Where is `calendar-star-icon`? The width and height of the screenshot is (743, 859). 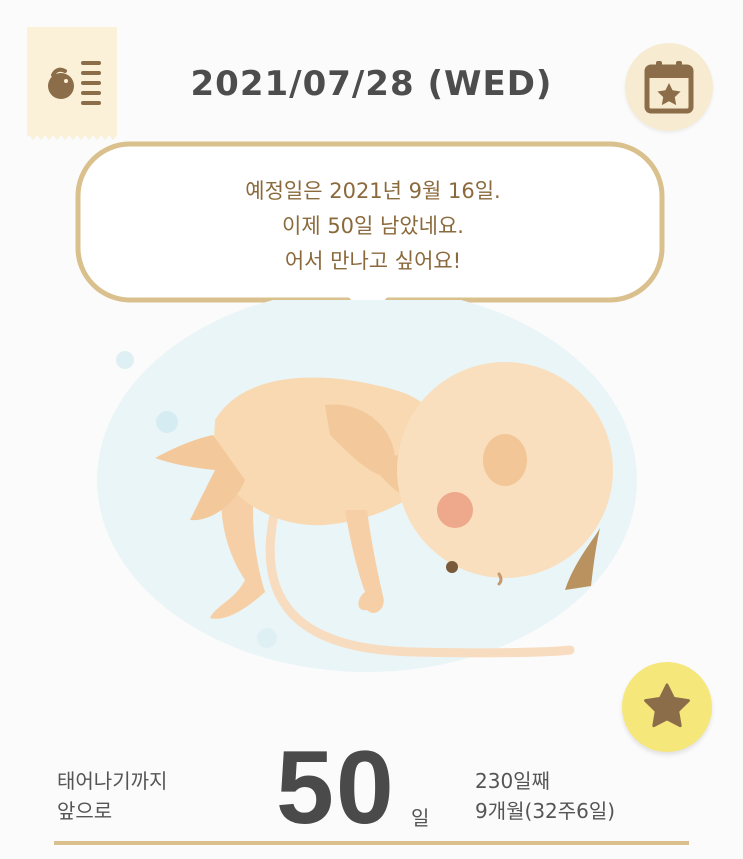
calendar-star-icon is located at coordinates (669, 87).